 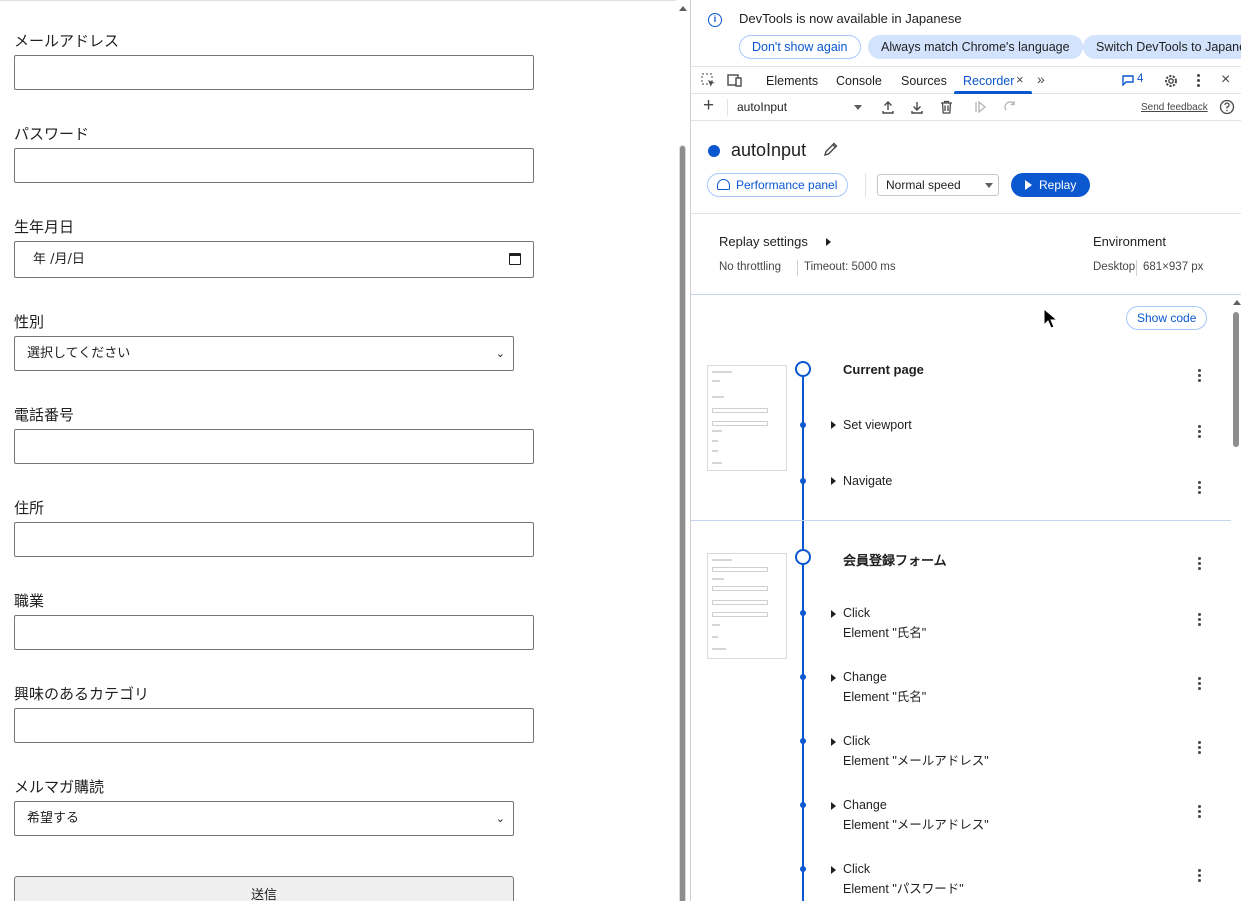 I want to click on address-input, so click(x=274, y=539).